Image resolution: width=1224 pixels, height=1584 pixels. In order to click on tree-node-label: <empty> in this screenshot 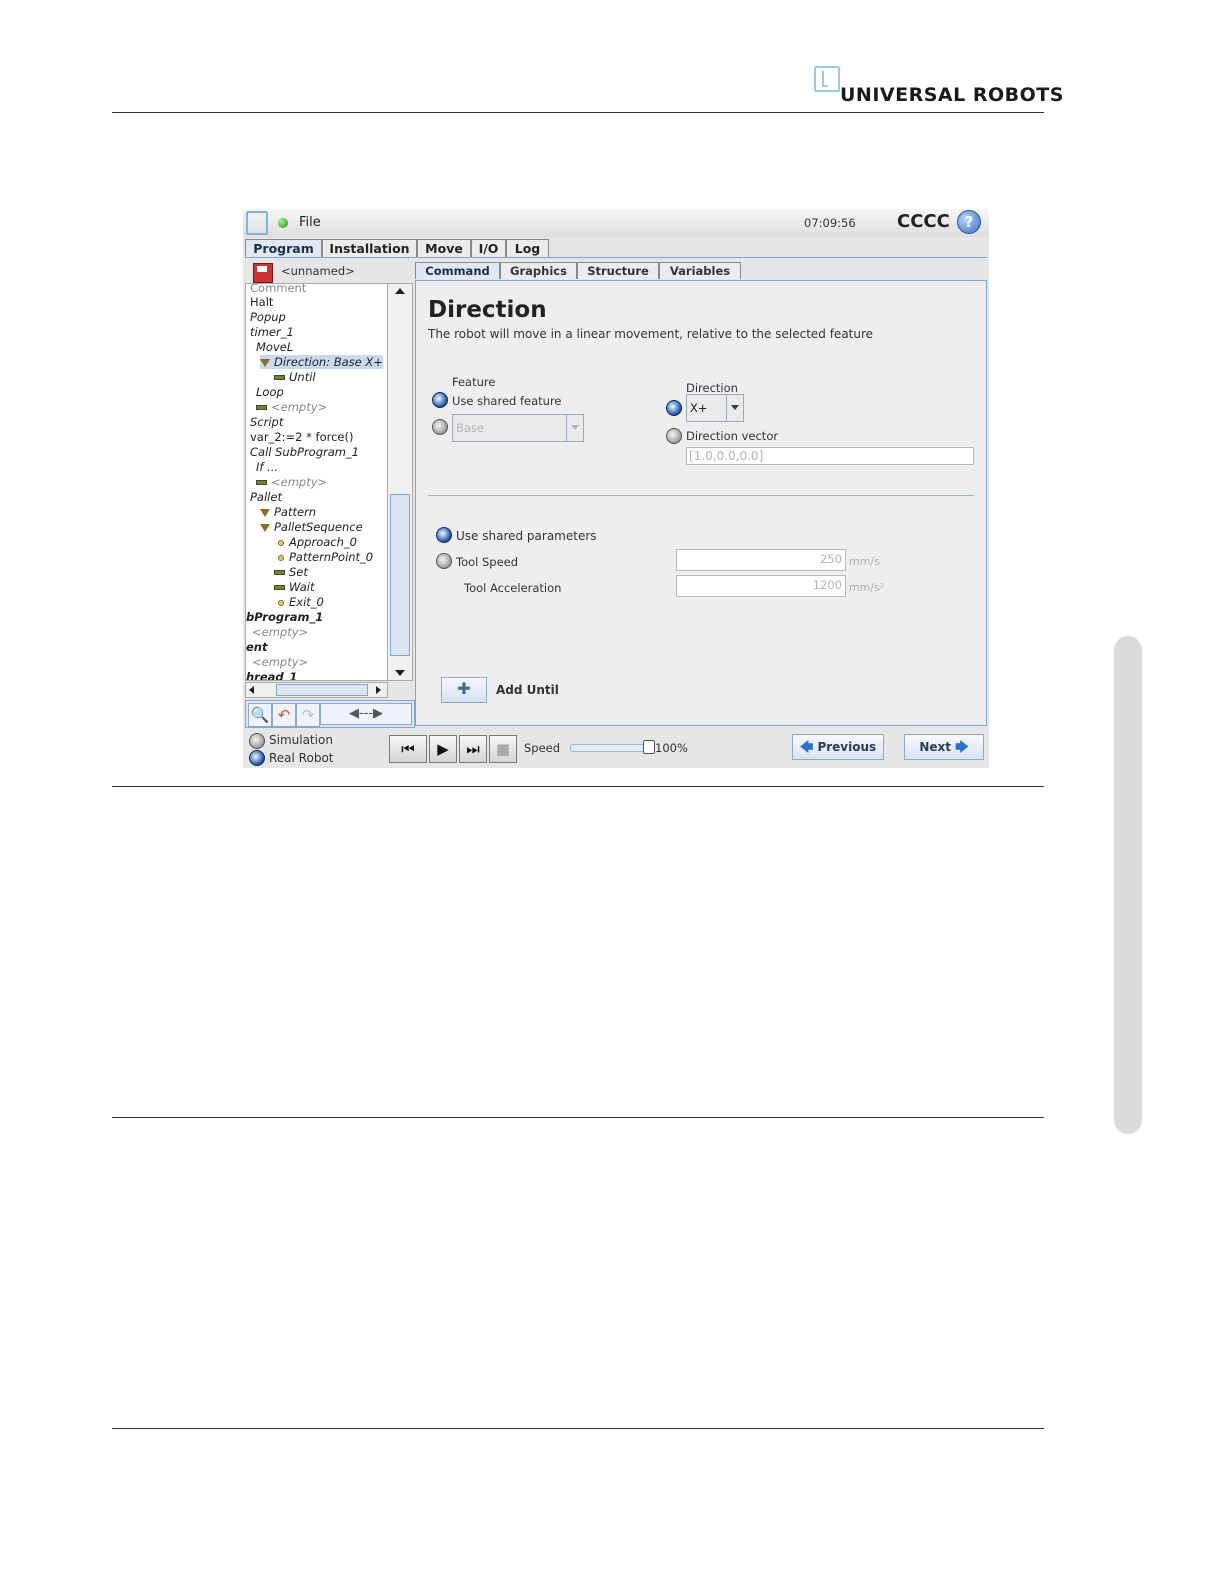, I will do `click(299, 407)`.